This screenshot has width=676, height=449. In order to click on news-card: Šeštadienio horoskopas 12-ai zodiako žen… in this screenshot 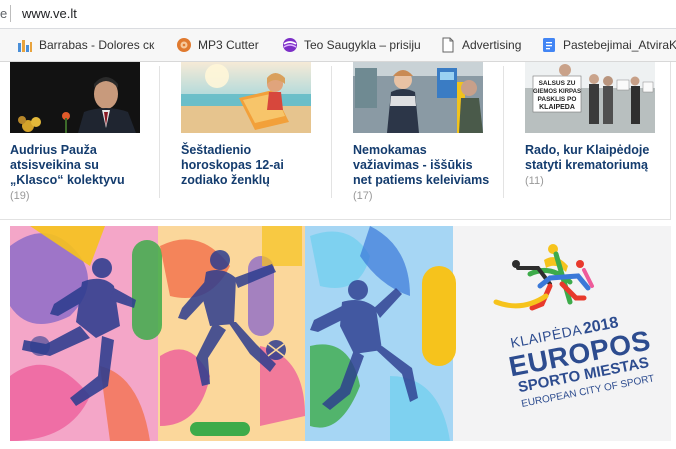, I will do `click(251, 140)`.